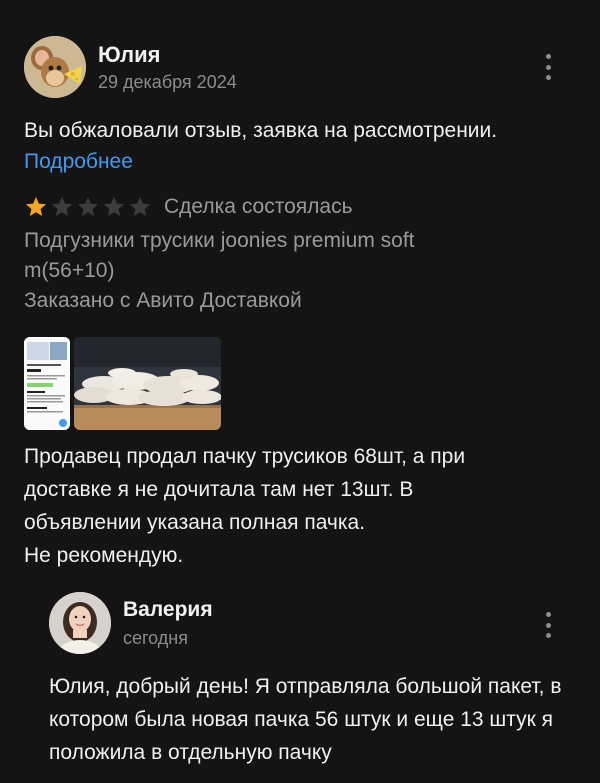 The width and height of the screenshot is (600, 783). What do you see at coordinates (548, 625) in the screenshot?
I see `reply-more-options-icon` at bounding box center [548, 625].